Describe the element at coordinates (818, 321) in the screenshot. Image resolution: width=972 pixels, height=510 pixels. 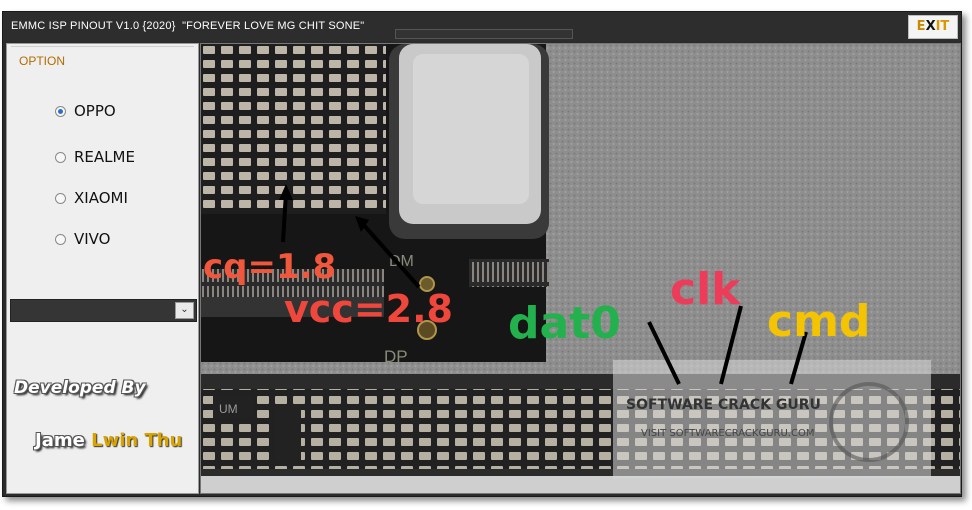
I see `cmd-label: cmd` at that location.